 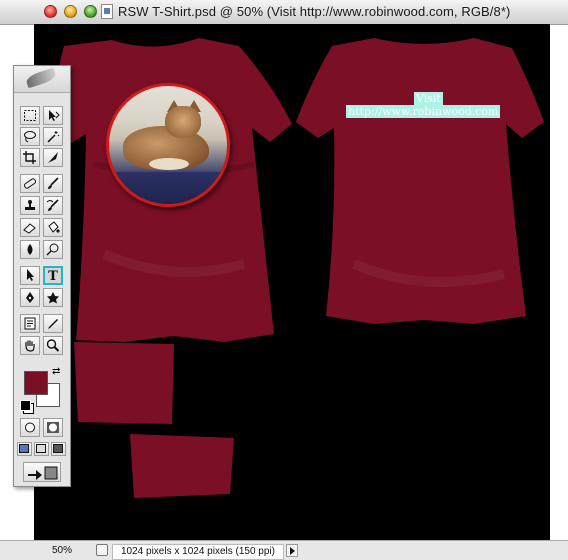 I want to click on lasso-icon, so click(x=30, y=137).